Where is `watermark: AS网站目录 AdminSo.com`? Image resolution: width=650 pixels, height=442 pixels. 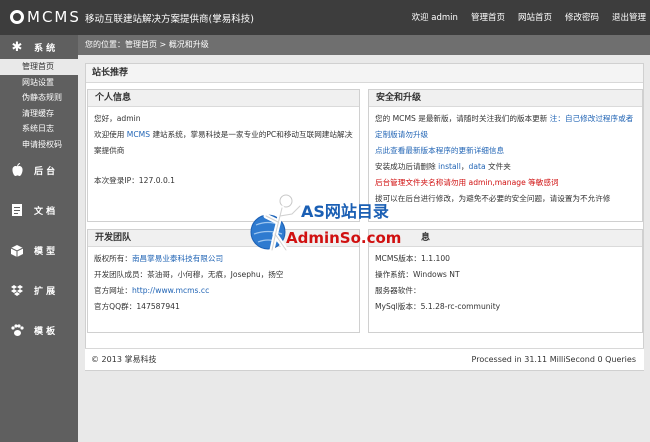 watermark: AS网站目录 AdminSo.com is located at coordinates (326, 226).